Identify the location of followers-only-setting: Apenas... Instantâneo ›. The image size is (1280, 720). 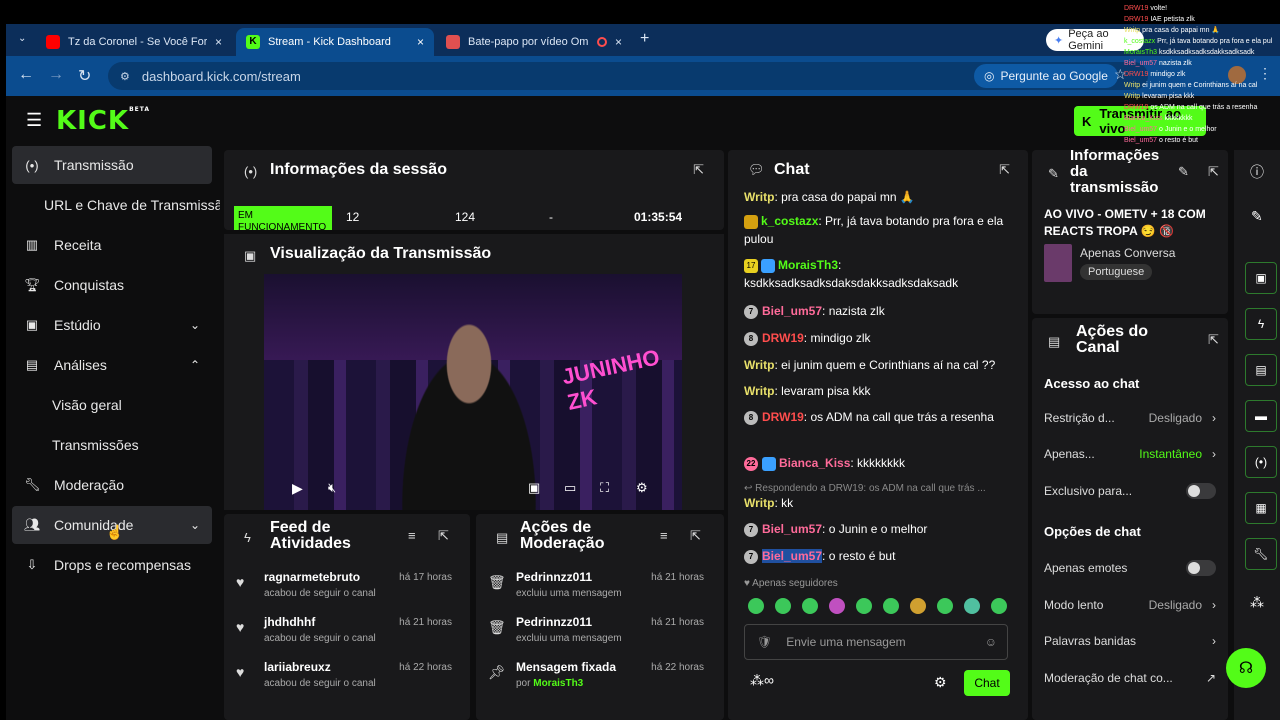
(1130, 454).